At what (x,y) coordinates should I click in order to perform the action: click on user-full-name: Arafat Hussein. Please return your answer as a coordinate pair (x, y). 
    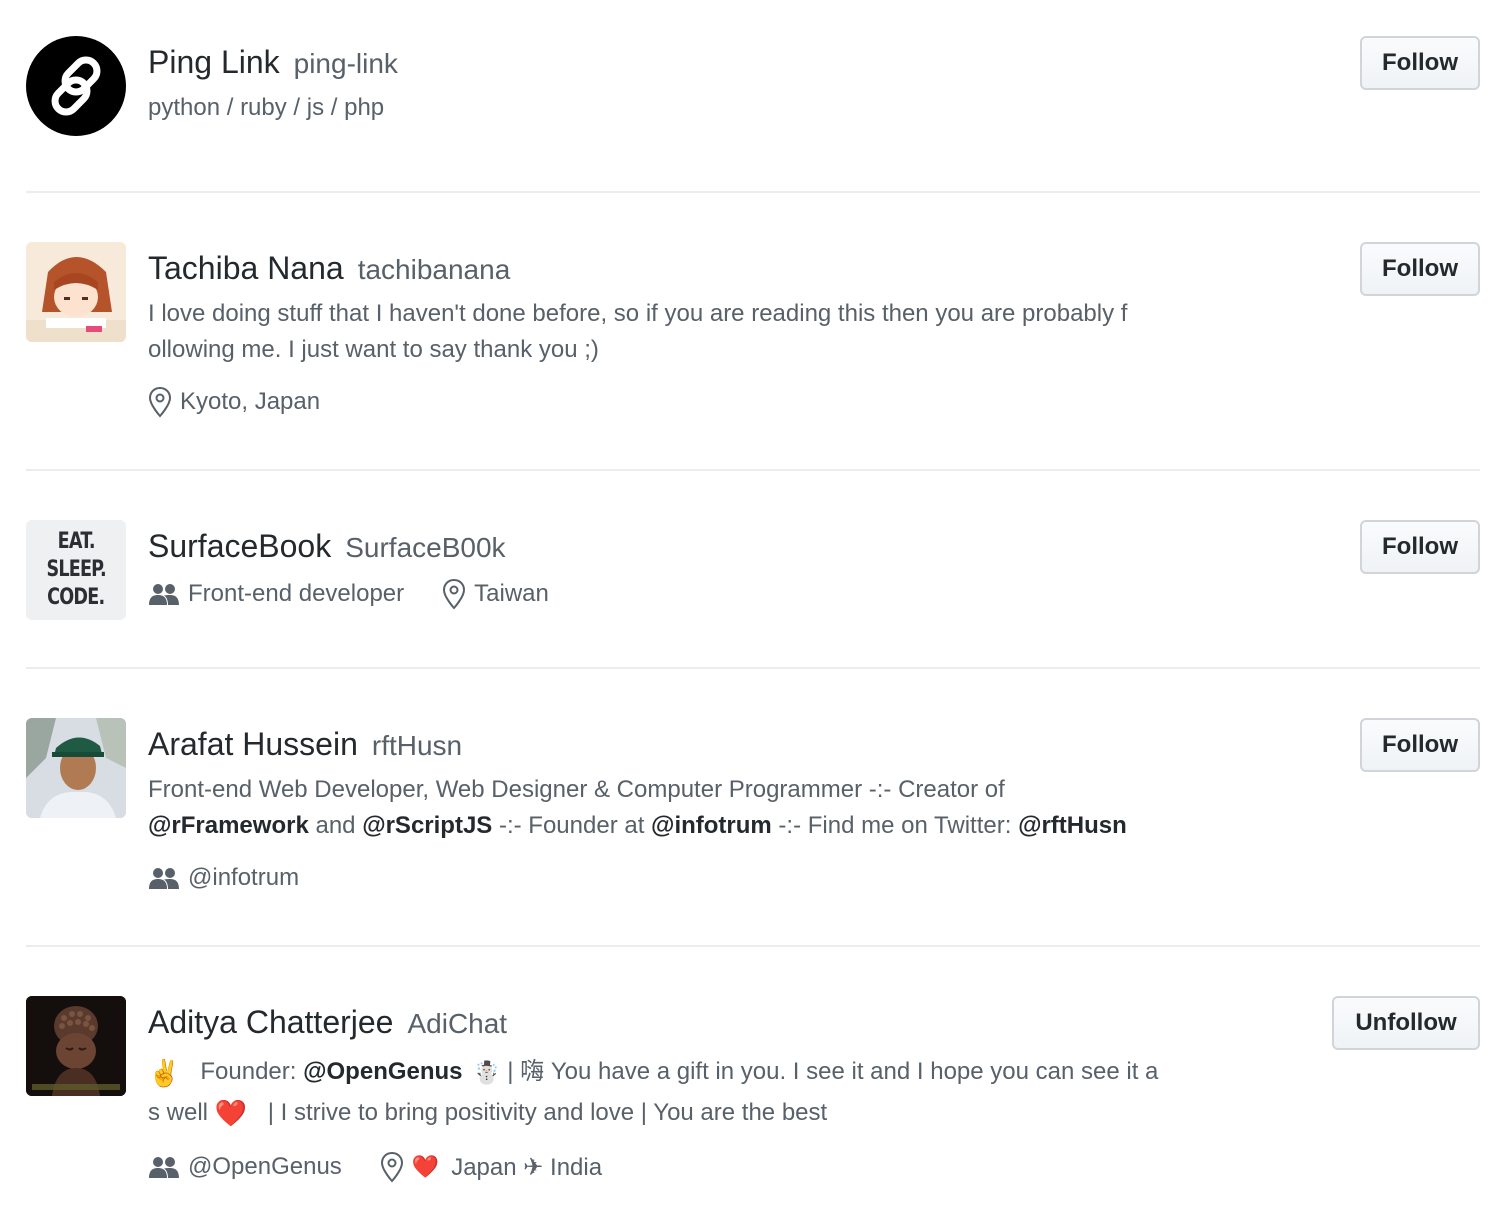
    Looking at the image, I should click on (253, 744).